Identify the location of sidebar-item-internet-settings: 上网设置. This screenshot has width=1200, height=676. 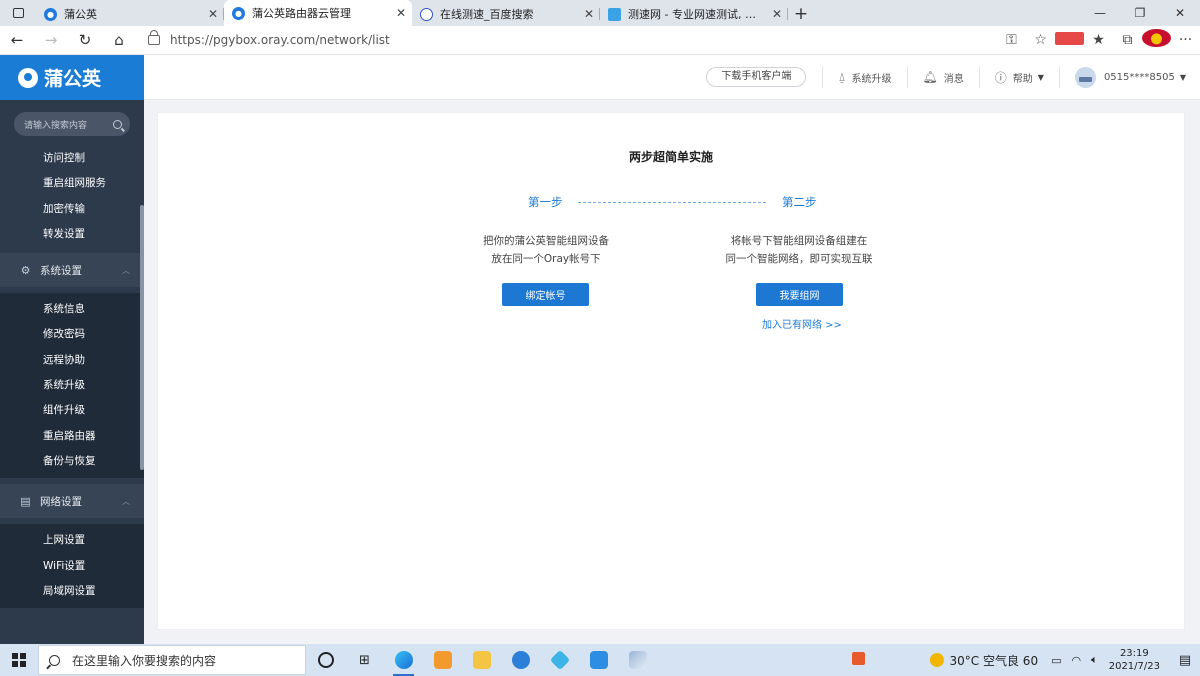
(72, 540).